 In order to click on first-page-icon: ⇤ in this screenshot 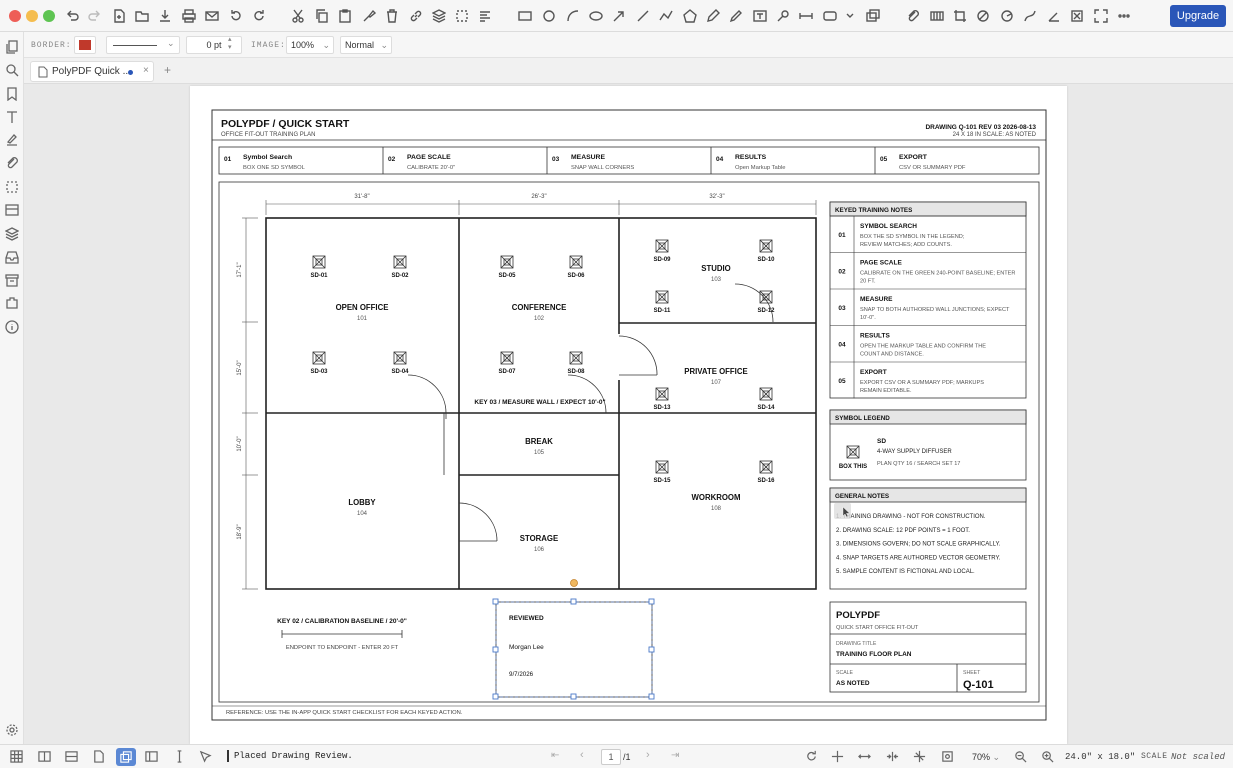, I will do `click(555, 755)`.